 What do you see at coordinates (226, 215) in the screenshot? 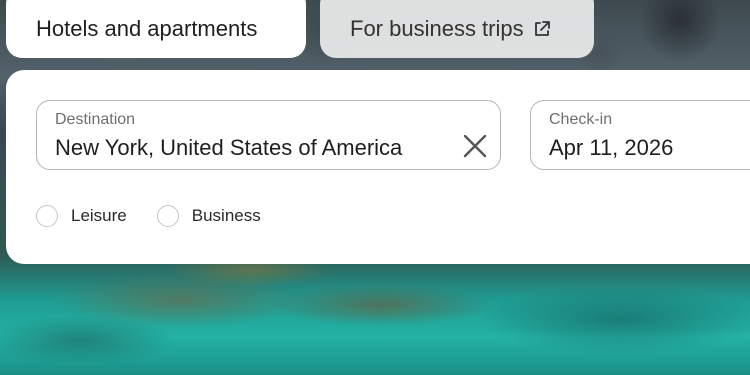
I see `radio-business-label: Business` at bounding box center [226, 215].